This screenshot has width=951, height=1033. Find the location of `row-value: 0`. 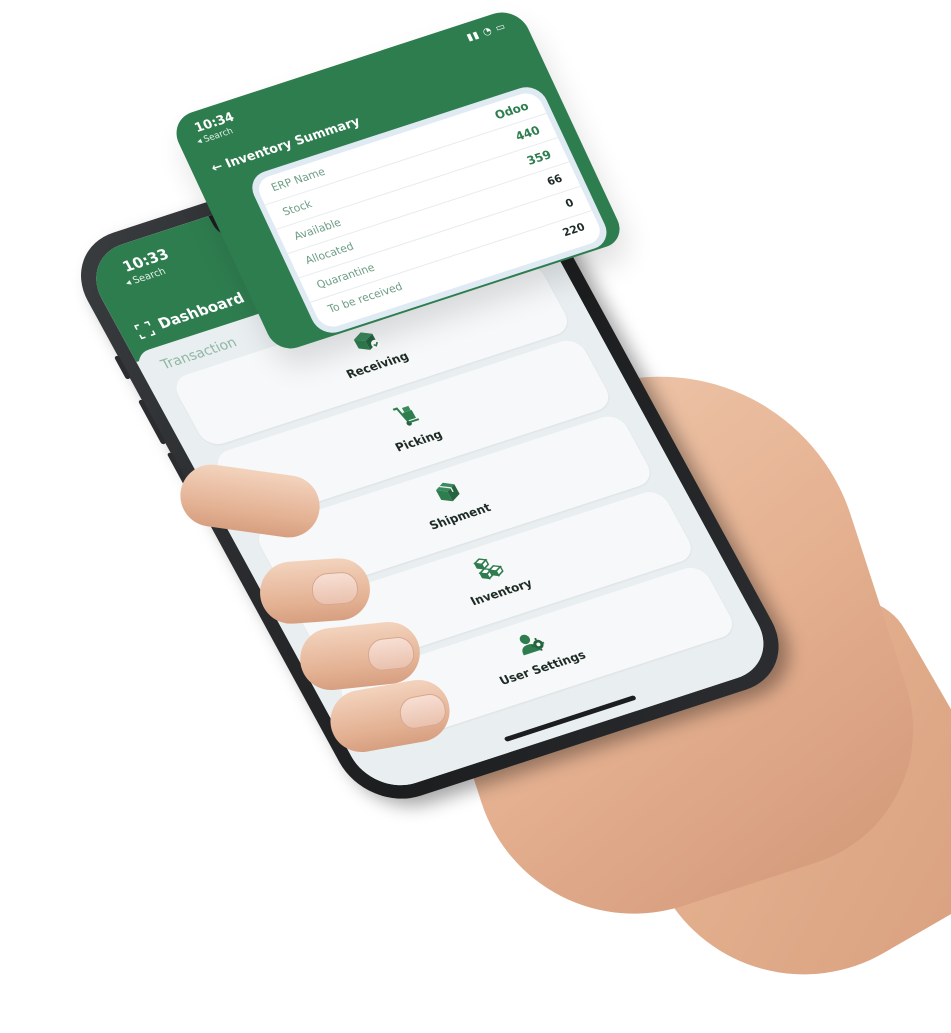

row-value: 0 is located at coordinates (569, 203).